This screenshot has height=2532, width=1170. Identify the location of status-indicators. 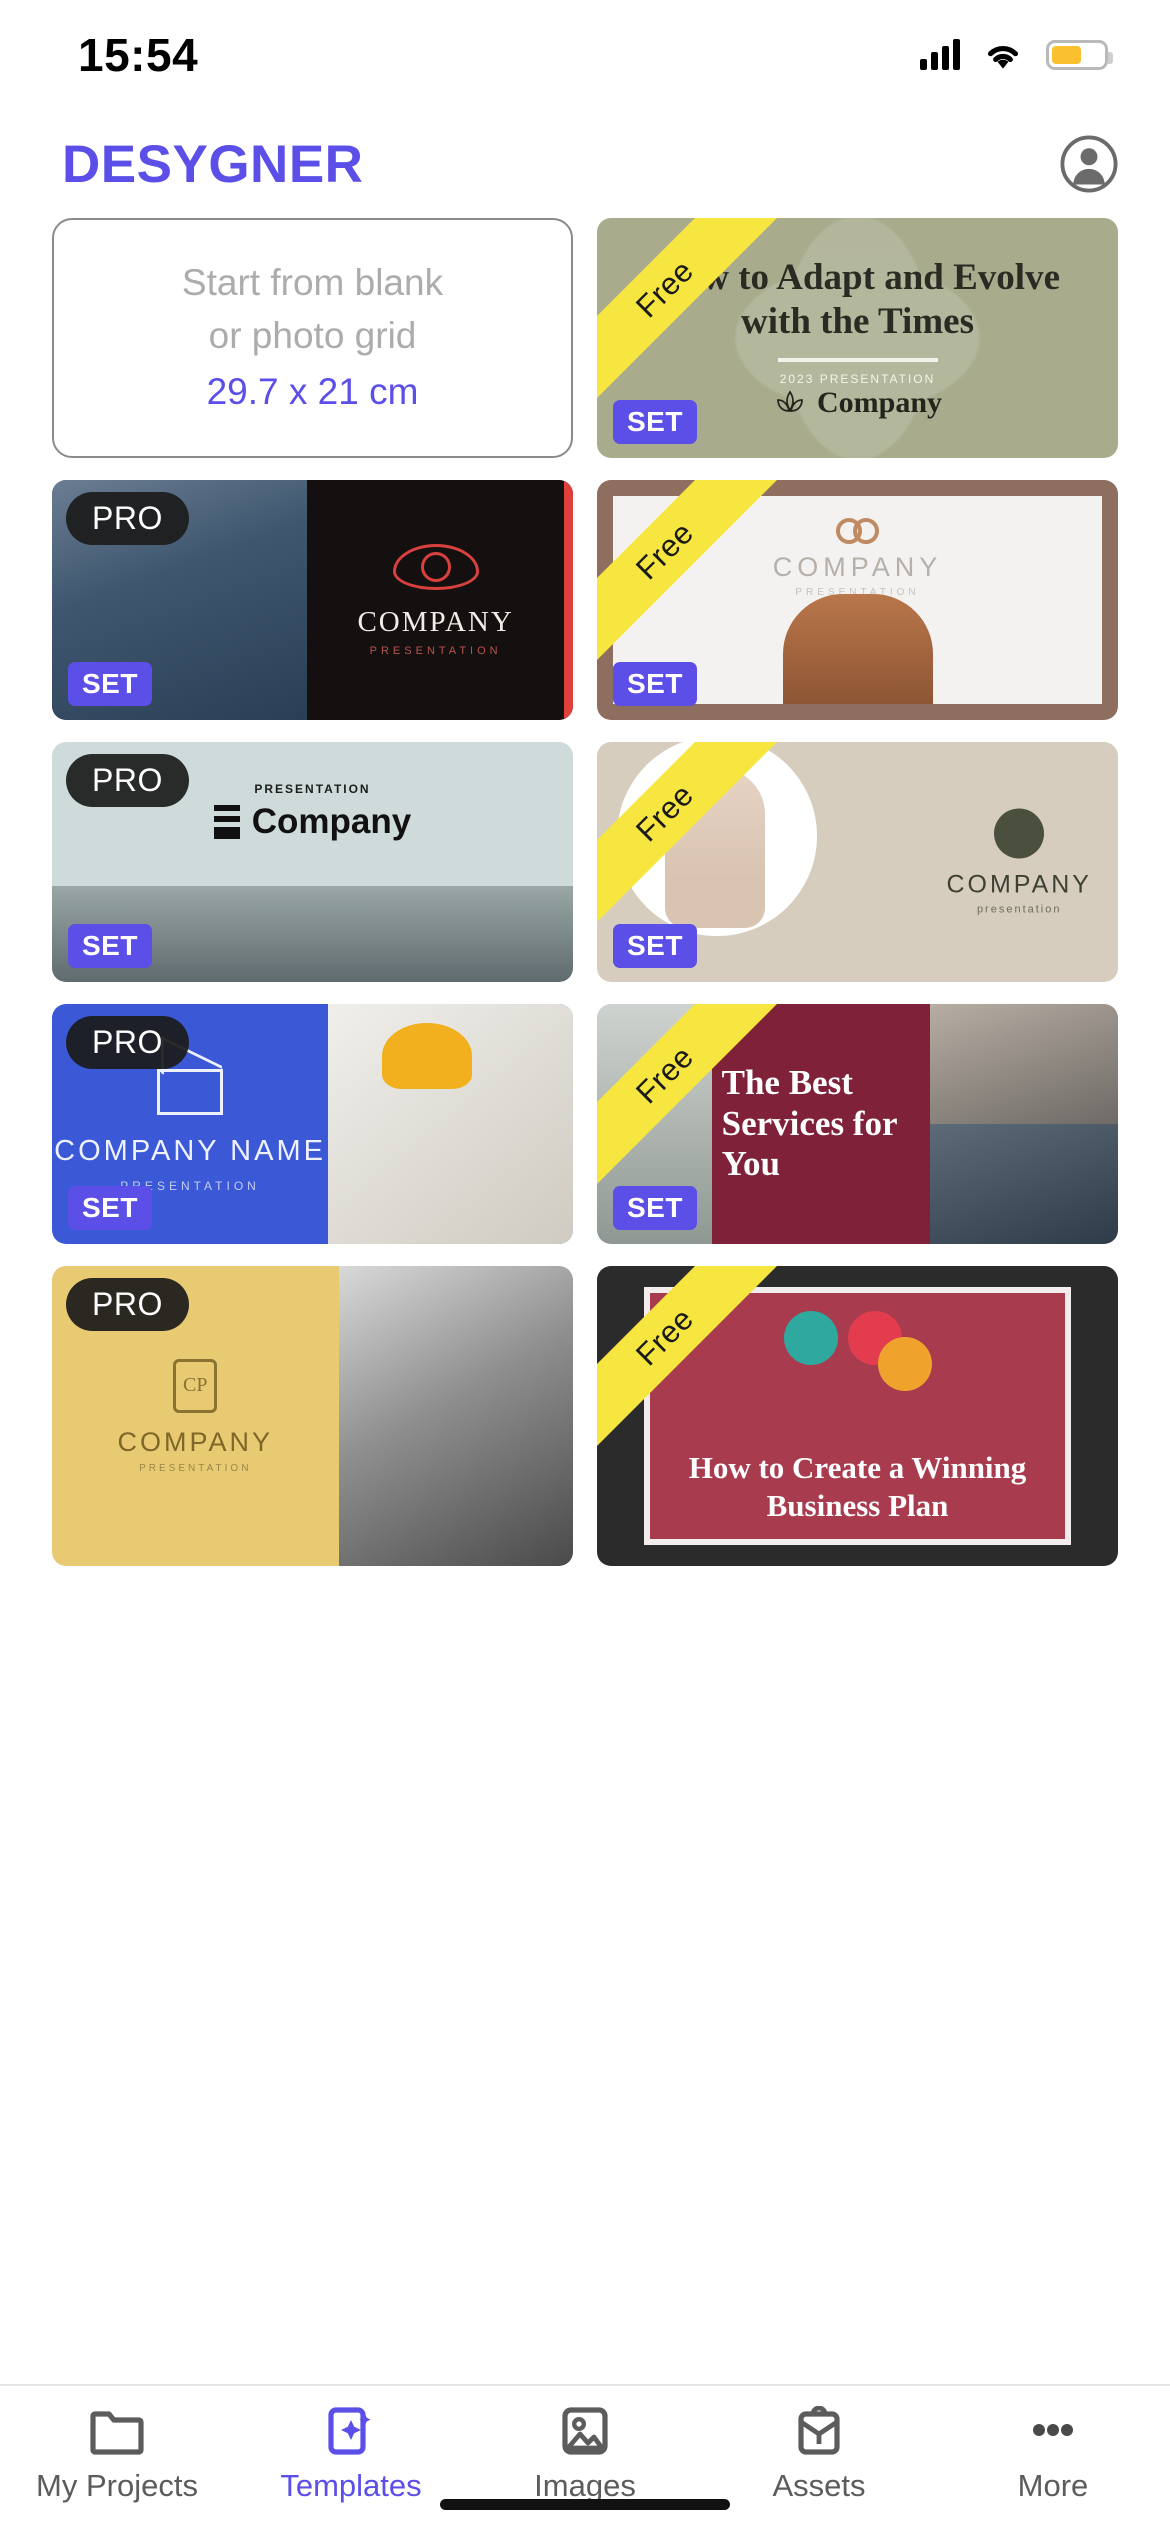
(1016, 55).